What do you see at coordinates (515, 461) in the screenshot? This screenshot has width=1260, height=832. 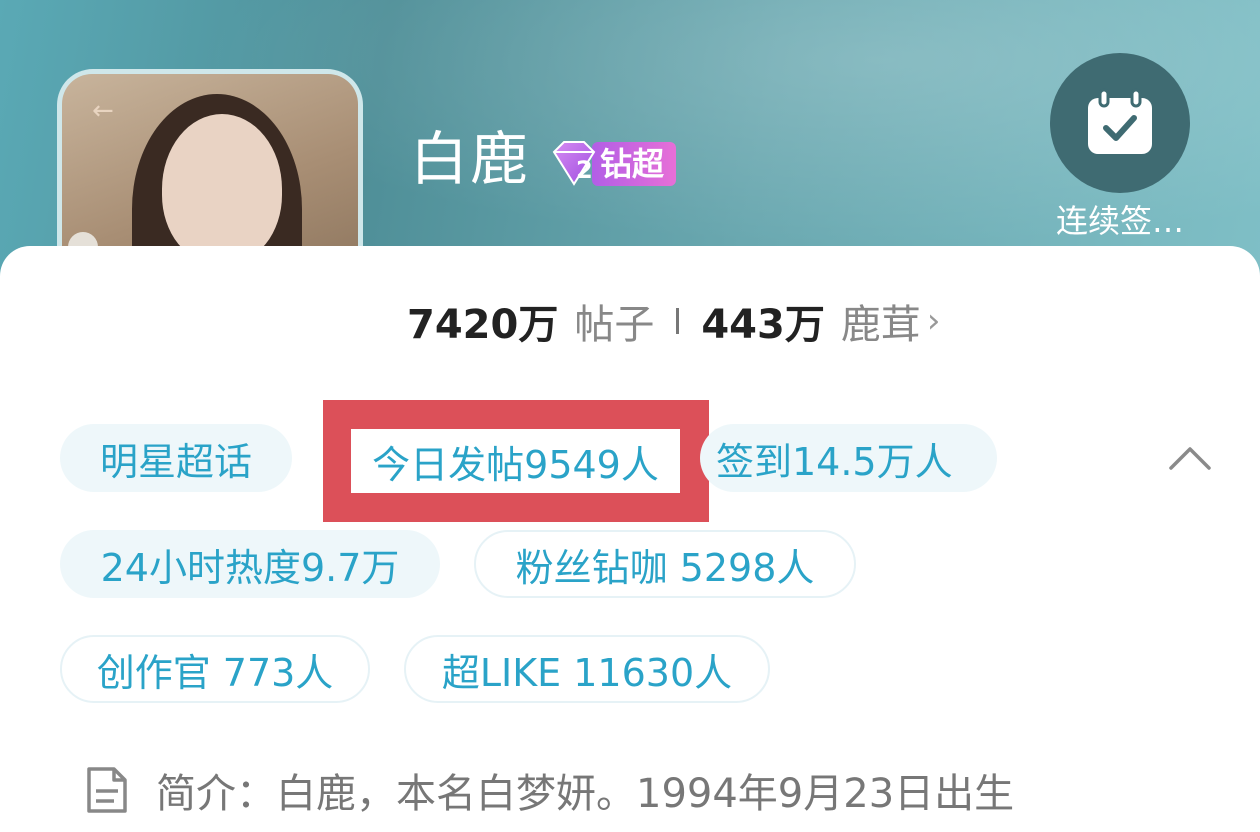 I see `tag-today-posts: 今日发帖9549人` at bounding box center [515, 461].